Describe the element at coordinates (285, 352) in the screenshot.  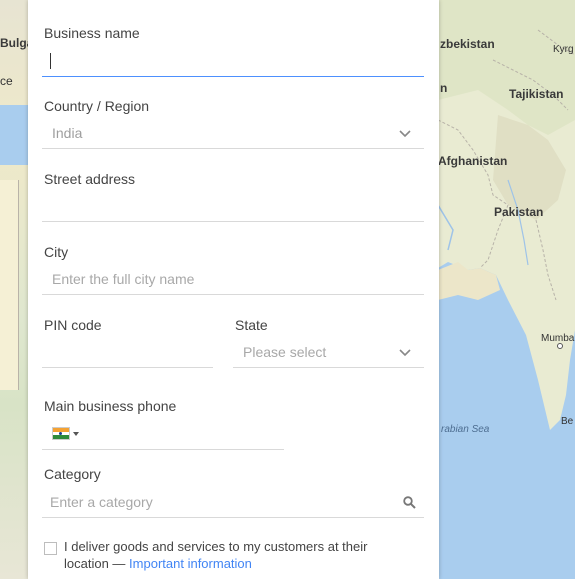
I see `state-placeholder: Please select` at that location.